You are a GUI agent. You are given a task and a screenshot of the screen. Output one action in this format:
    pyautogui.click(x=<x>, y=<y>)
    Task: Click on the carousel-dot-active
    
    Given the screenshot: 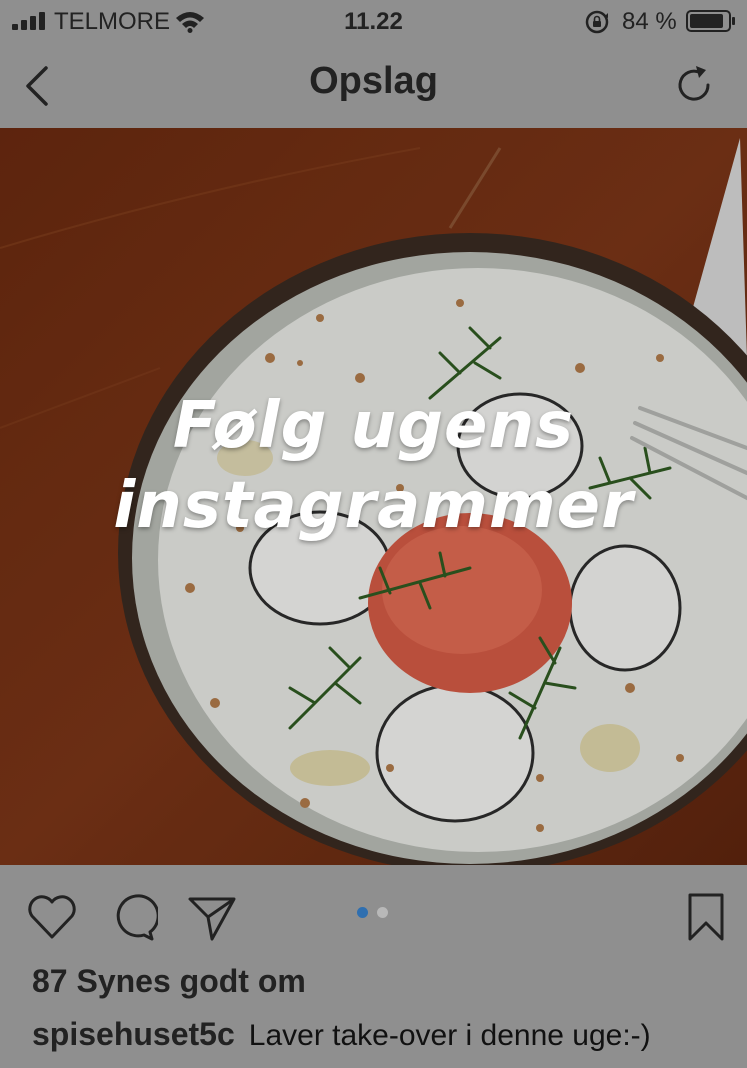 What is the action you would take?
    pyautogui.click(x=362, y=912)
    